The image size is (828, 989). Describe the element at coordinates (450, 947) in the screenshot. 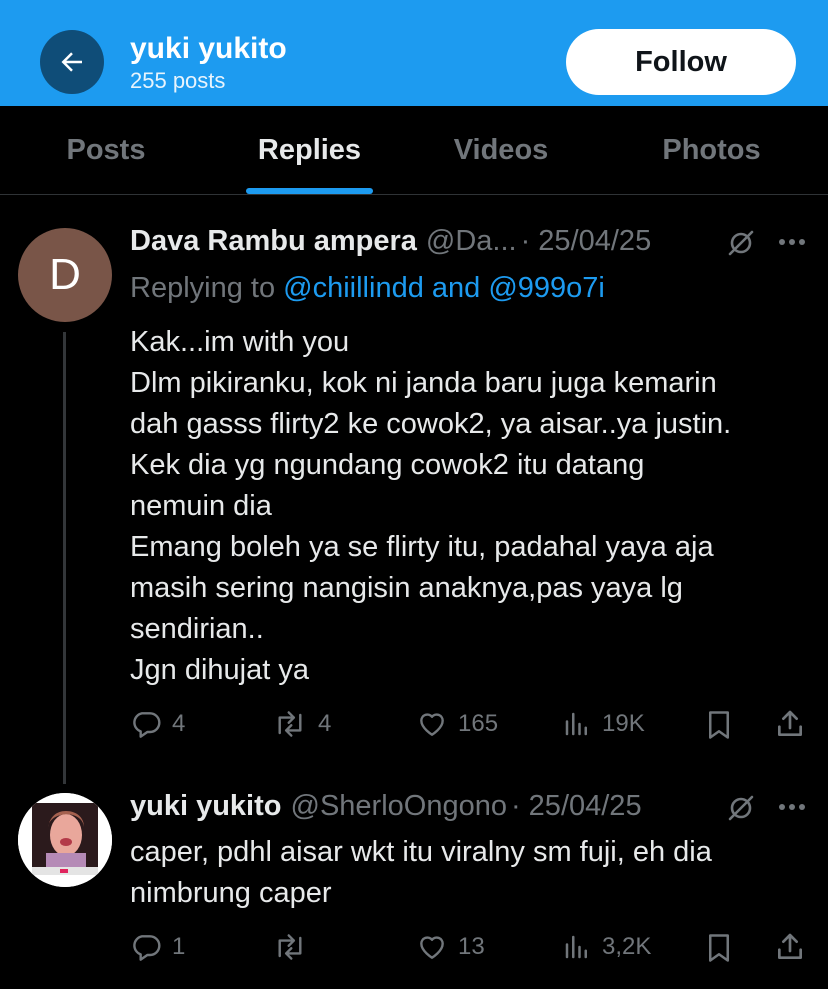

I see `like-button: 13` at that location.